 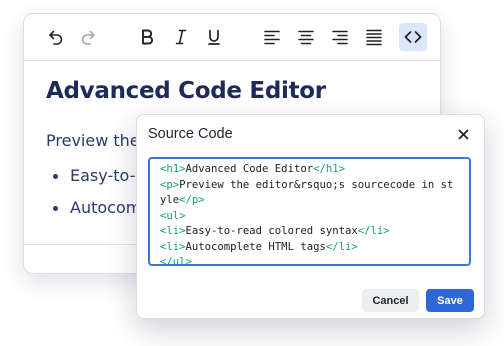 I want to click on save-button: Save, so click(x=450, y=300).